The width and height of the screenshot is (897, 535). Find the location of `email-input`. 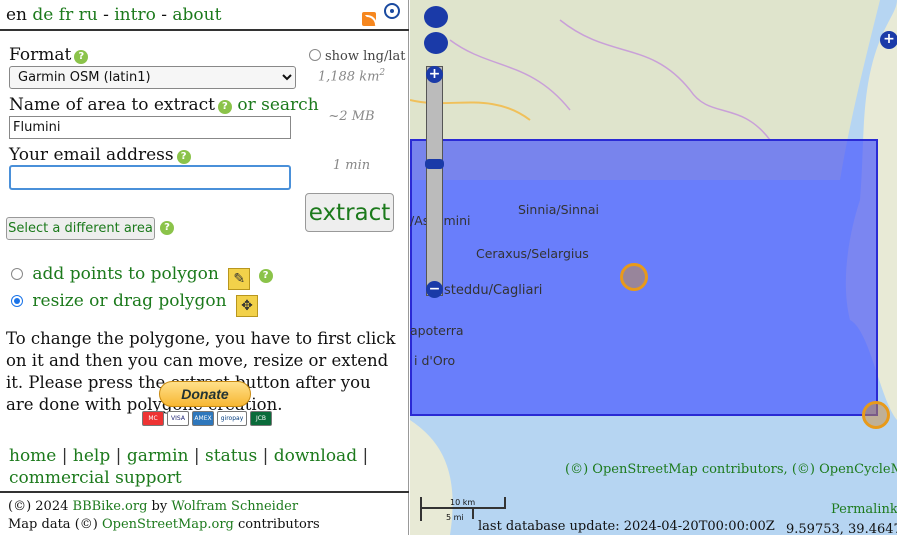

email-input is located at coordinates (150, 177).